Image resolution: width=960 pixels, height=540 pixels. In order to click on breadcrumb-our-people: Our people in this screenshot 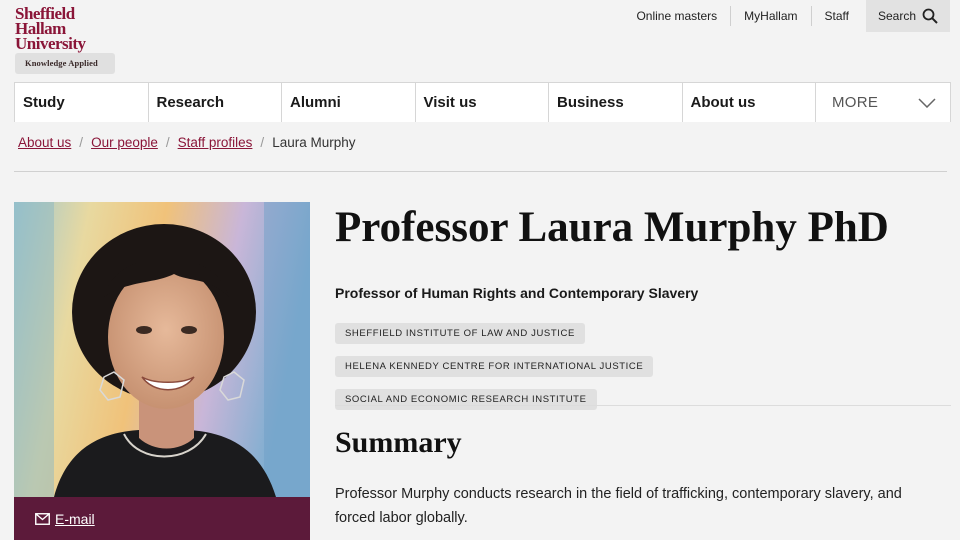, I will do `click(124, 142)`.